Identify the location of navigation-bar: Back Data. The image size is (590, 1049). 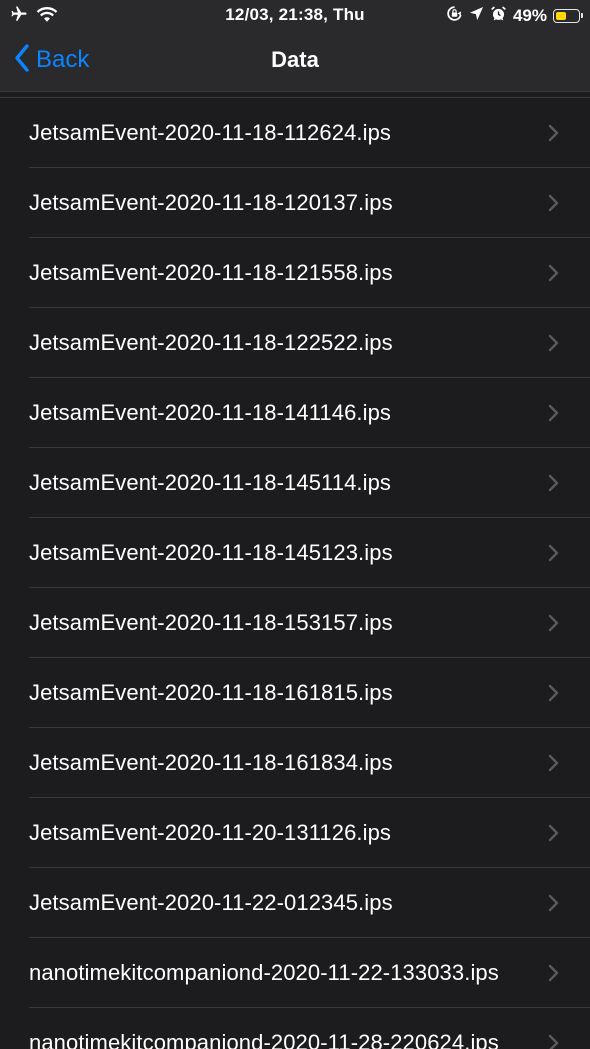
(295, 62).